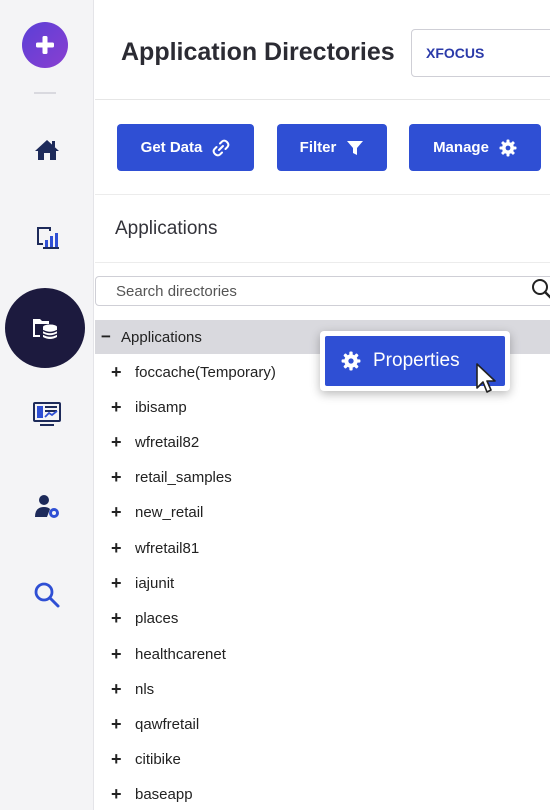  What do you see at coordinates (193, 372) in the screenshot?
I see `tree-item: + foccache(Temporary)` at bounding box center [193, 372].